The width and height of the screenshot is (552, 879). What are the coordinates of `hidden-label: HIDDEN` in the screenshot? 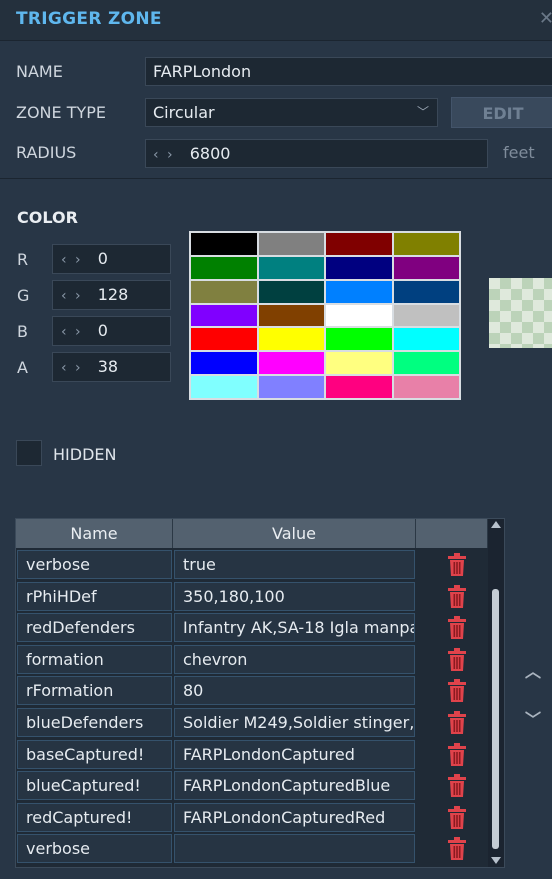 It's located at (85, 454).